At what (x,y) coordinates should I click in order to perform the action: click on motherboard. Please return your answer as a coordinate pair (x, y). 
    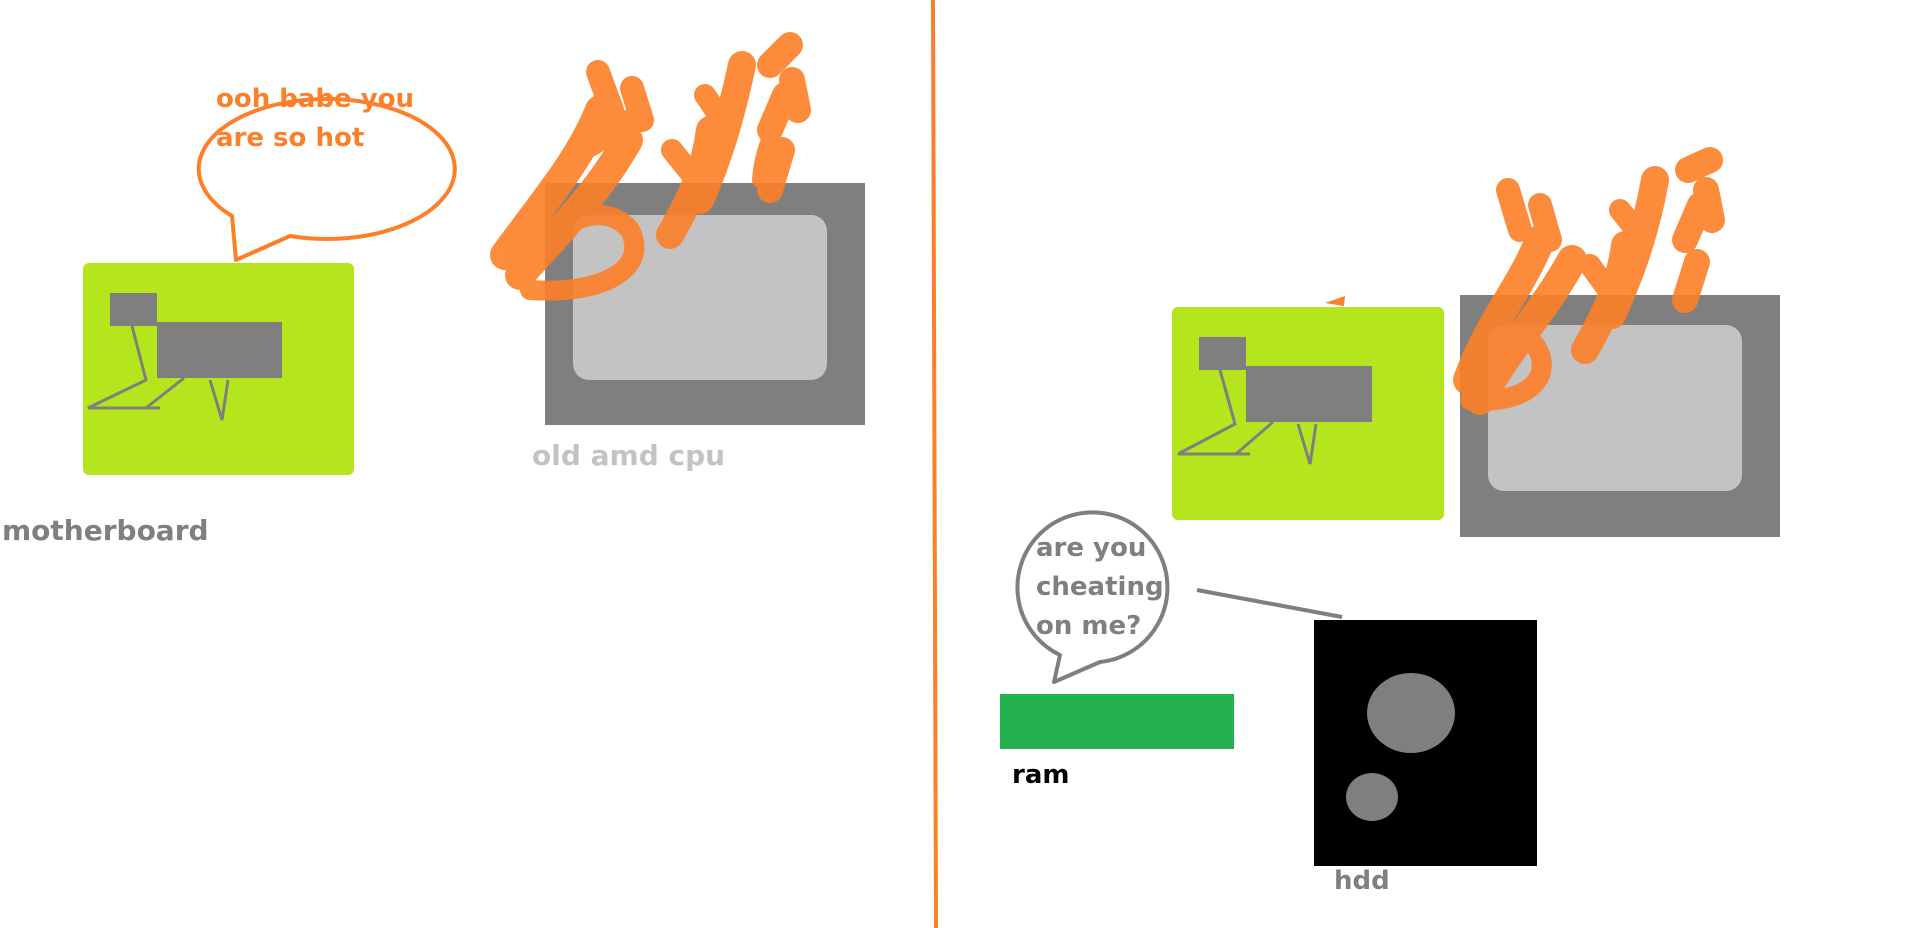
    Looking at the image, I should click on (218, 369).